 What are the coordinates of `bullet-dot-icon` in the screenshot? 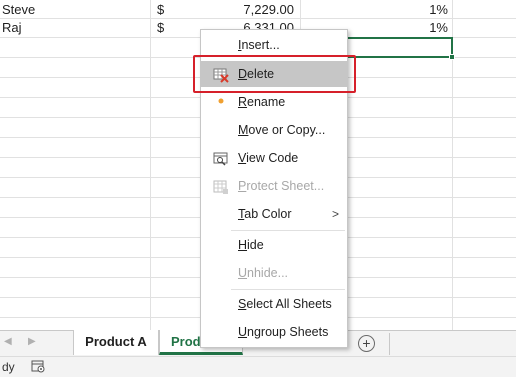 It's located at (221, 102).